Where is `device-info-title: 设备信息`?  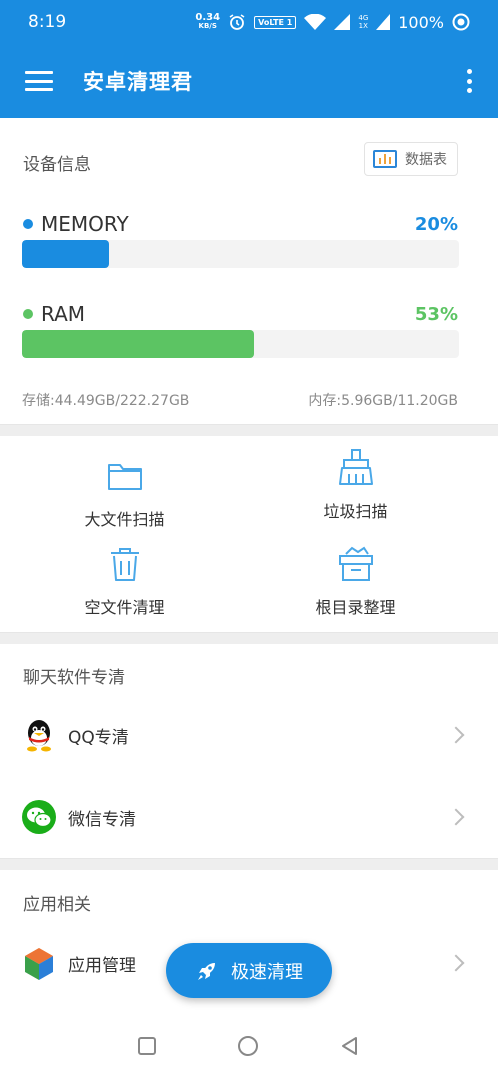 device-info-title: 设备信息 is located at coordinates (57, 165).